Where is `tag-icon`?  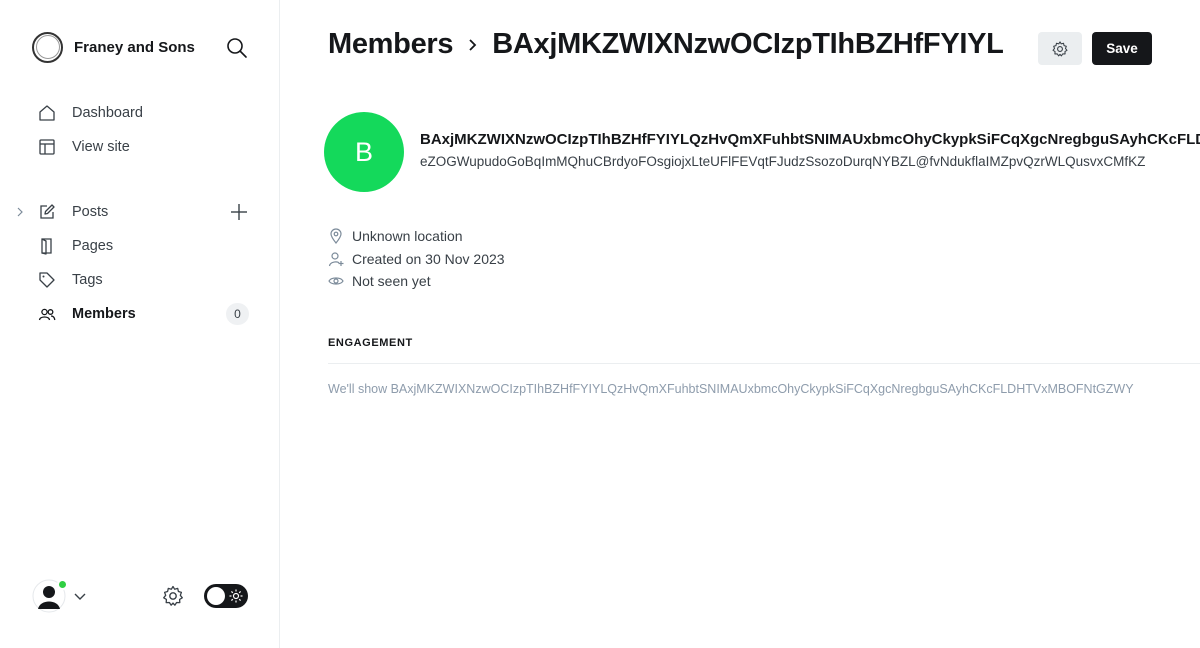 tag-icon is located at coordinates (47, 280).